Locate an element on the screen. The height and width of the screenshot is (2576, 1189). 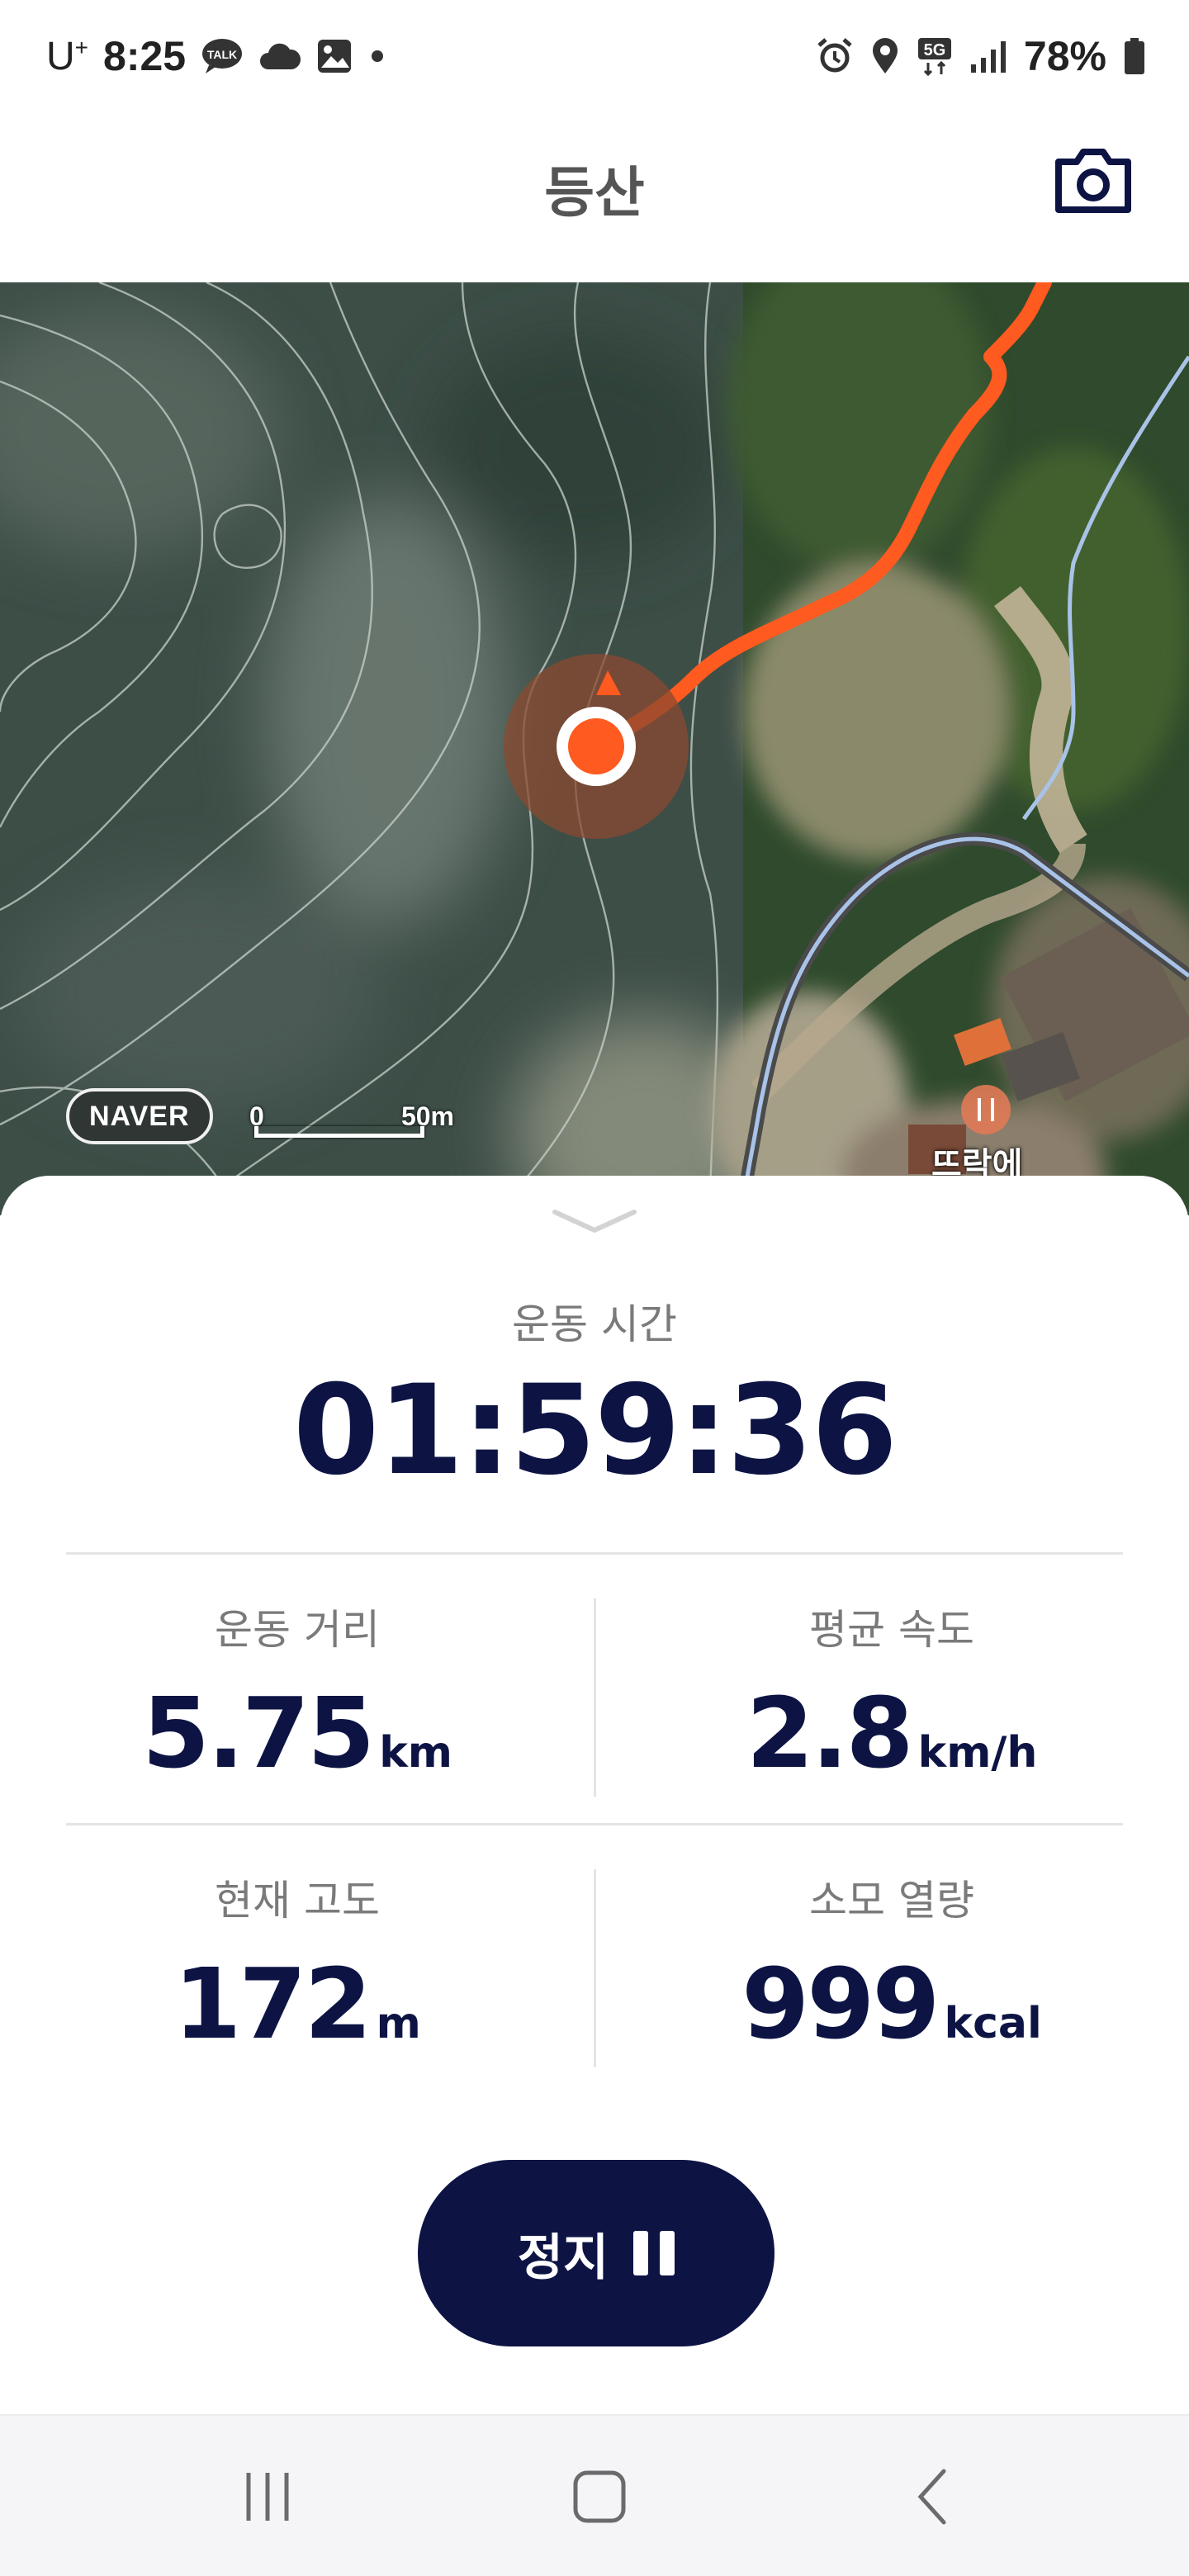
pause-button: 정지 is located at coordinates (596, 2253).